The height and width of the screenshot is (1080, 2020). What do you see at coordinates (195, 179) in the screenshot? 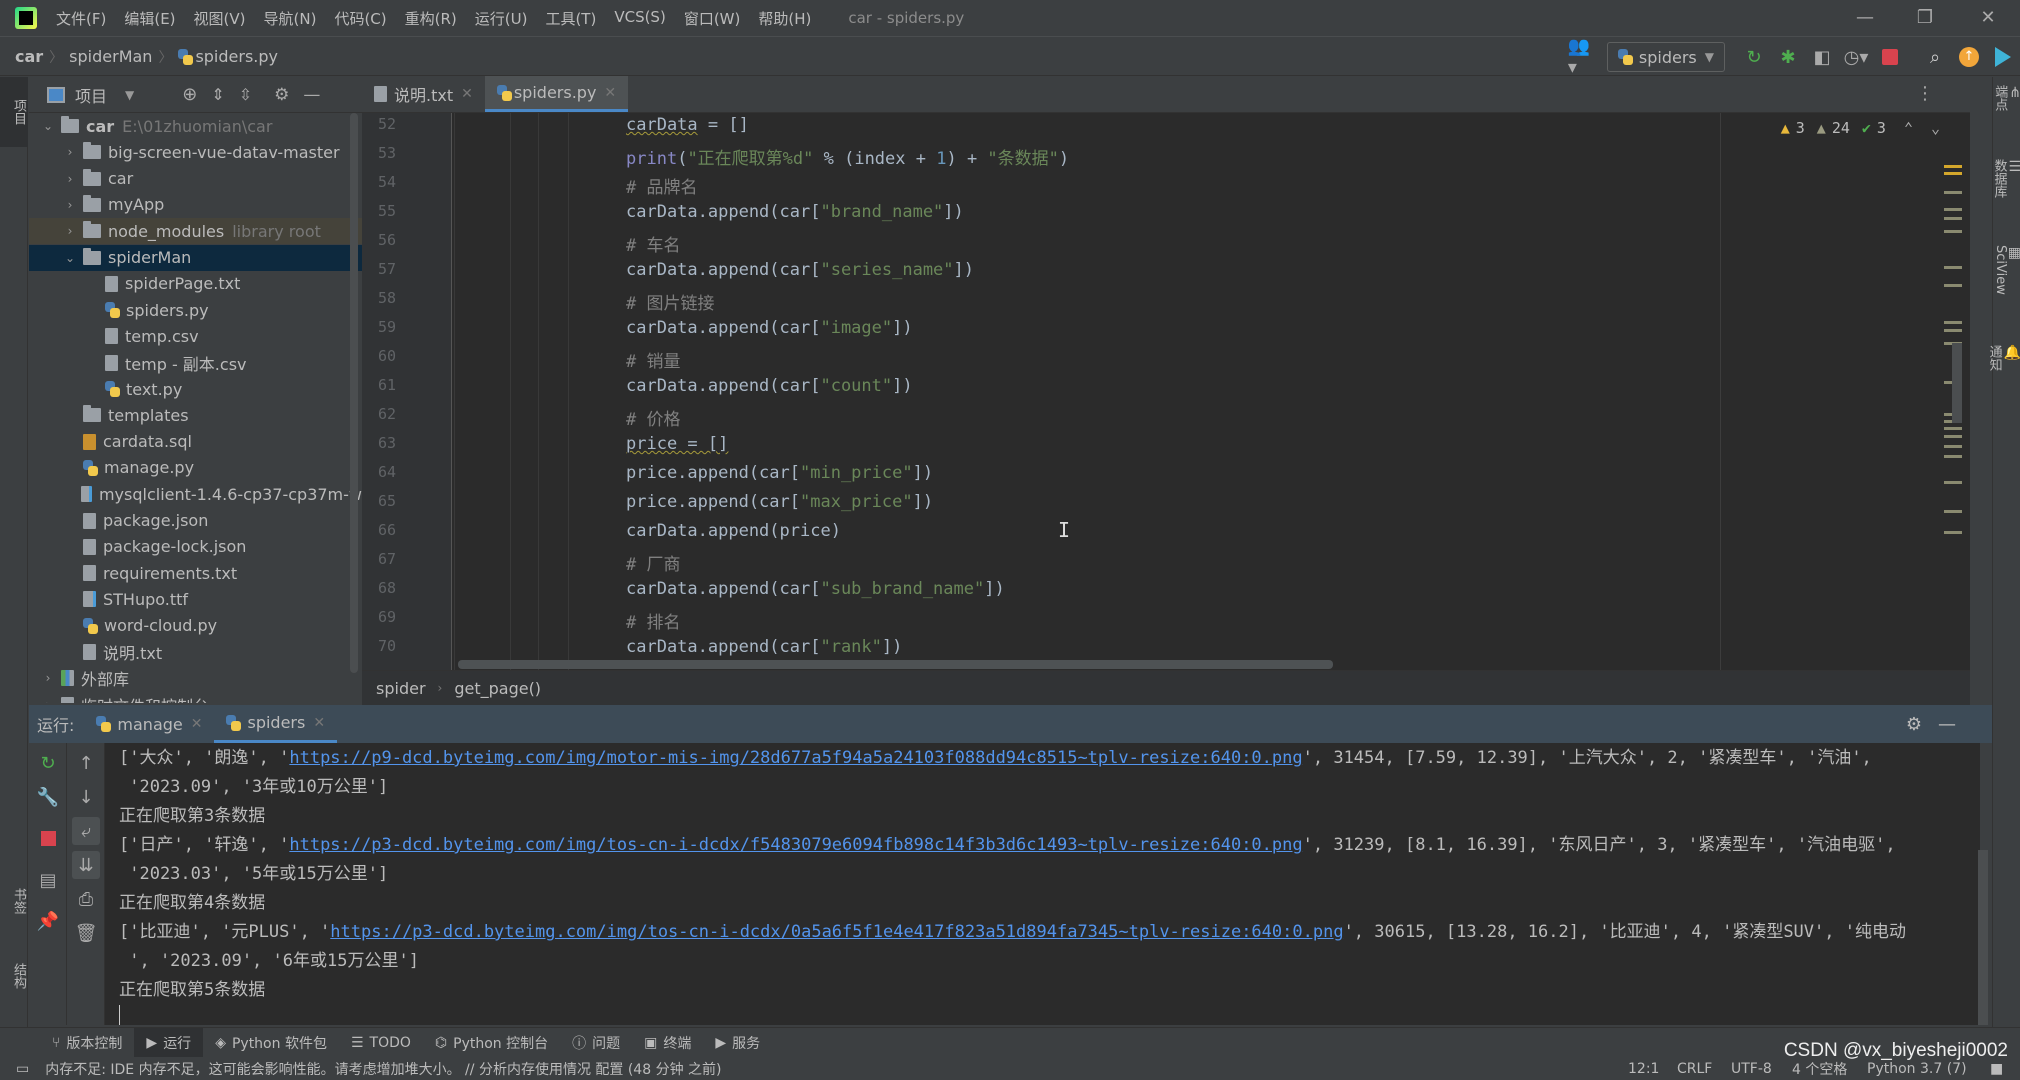
I see `tree-item: › car` at bounding box center [195, 179].